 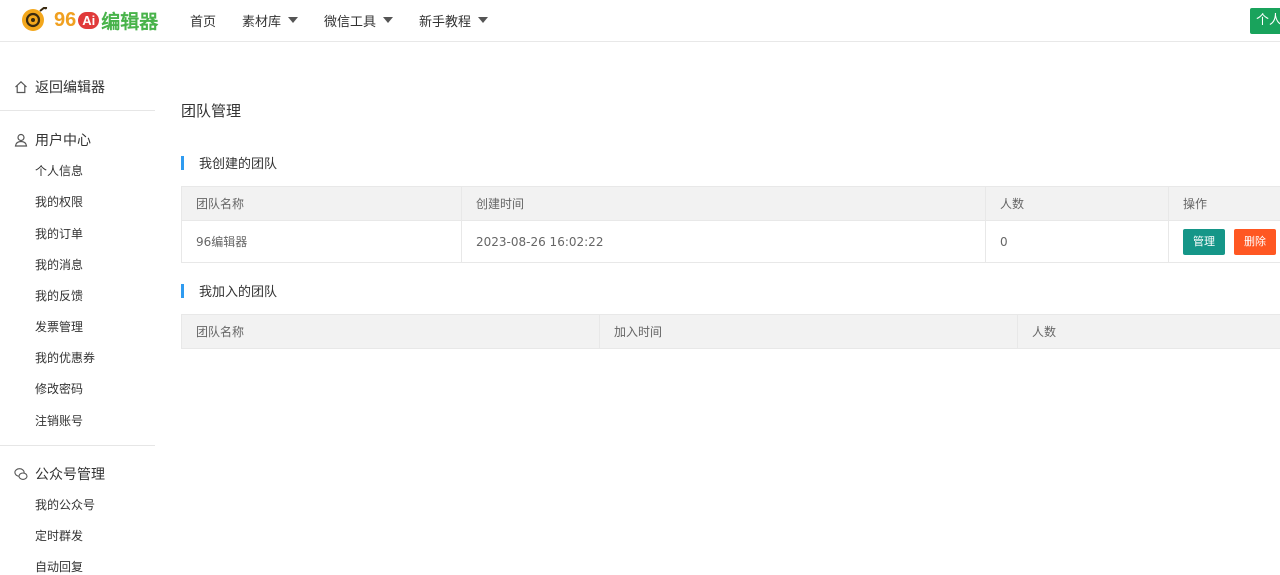 I want to click on joined-teams-table: 团队名称 加入时间 人数, so click(x=730, y=331).